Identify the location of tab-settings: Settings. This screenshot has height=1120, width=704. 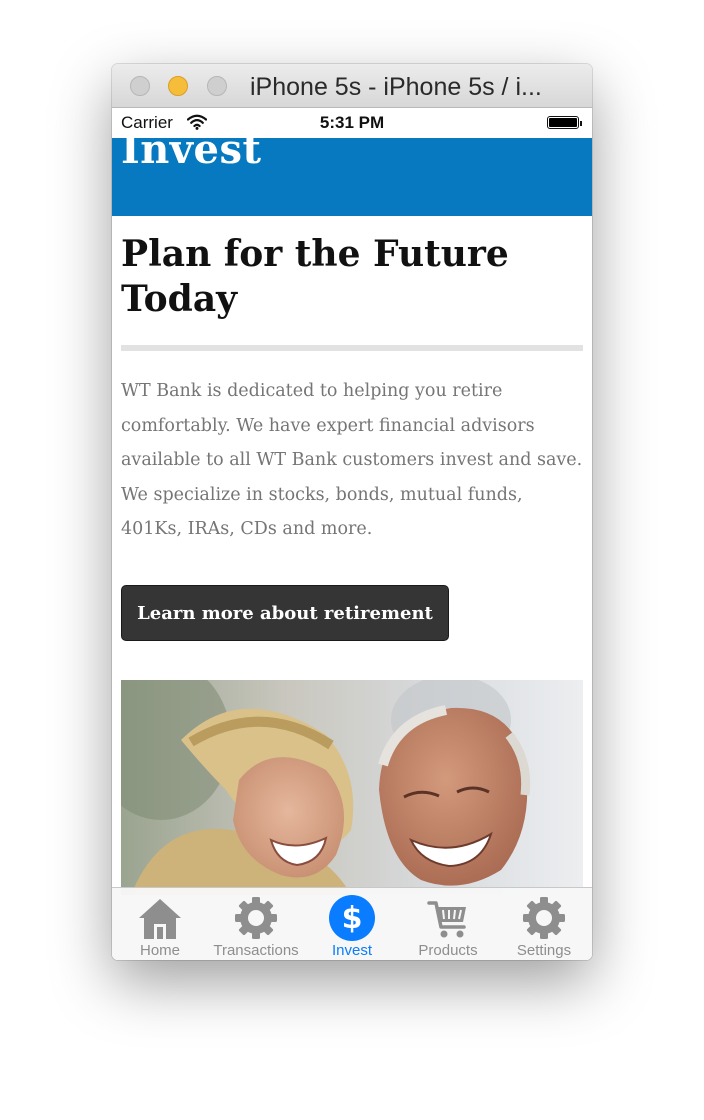
(544, 924).